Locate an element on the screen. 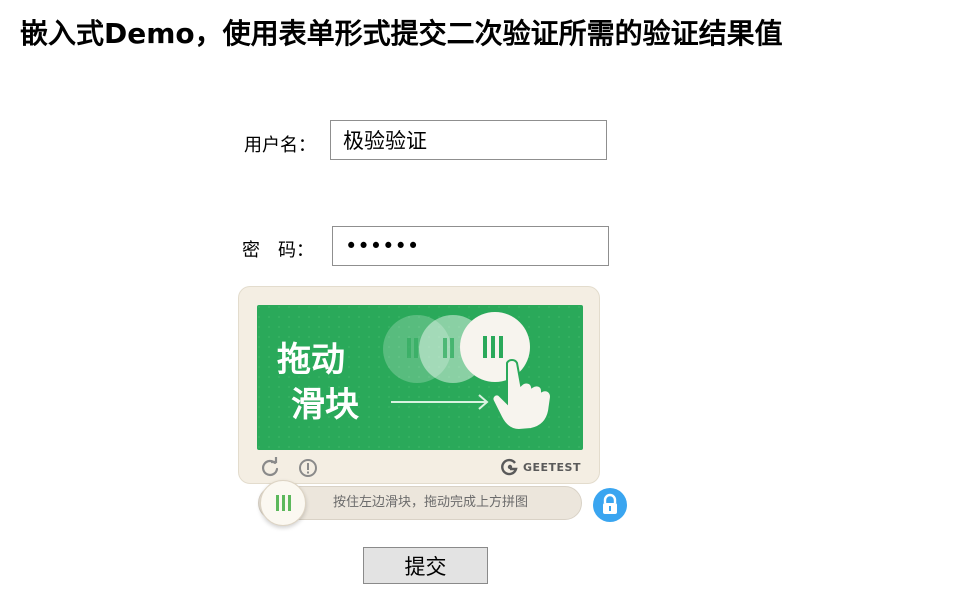 The image size is (963, 607). geetest-brand-text: GEETEST is located at coordinates (551, 467).